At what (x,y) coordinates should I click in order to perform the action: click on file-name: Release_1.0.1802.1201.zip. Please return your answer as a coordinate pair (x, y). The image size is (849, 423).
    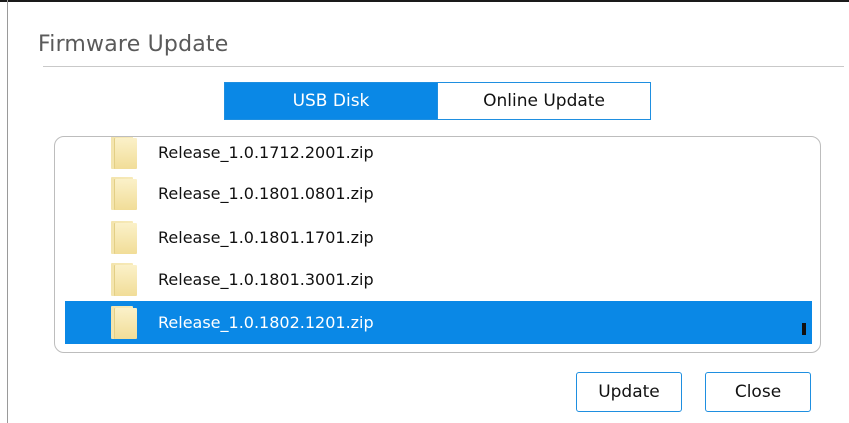
    Looking at the image, I should click on (266, 322).